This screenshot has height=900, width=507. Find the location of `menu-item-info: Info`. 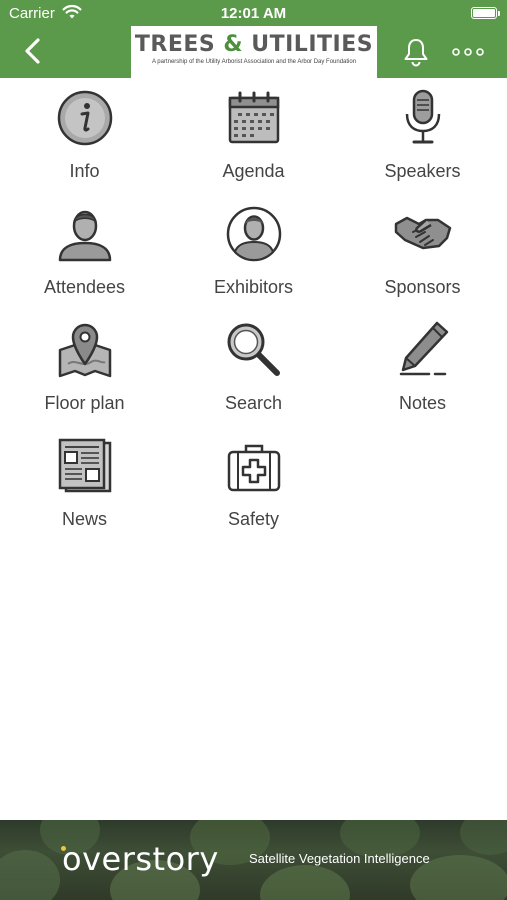

menu-item-info: Info is located at coordinates (84, 140).